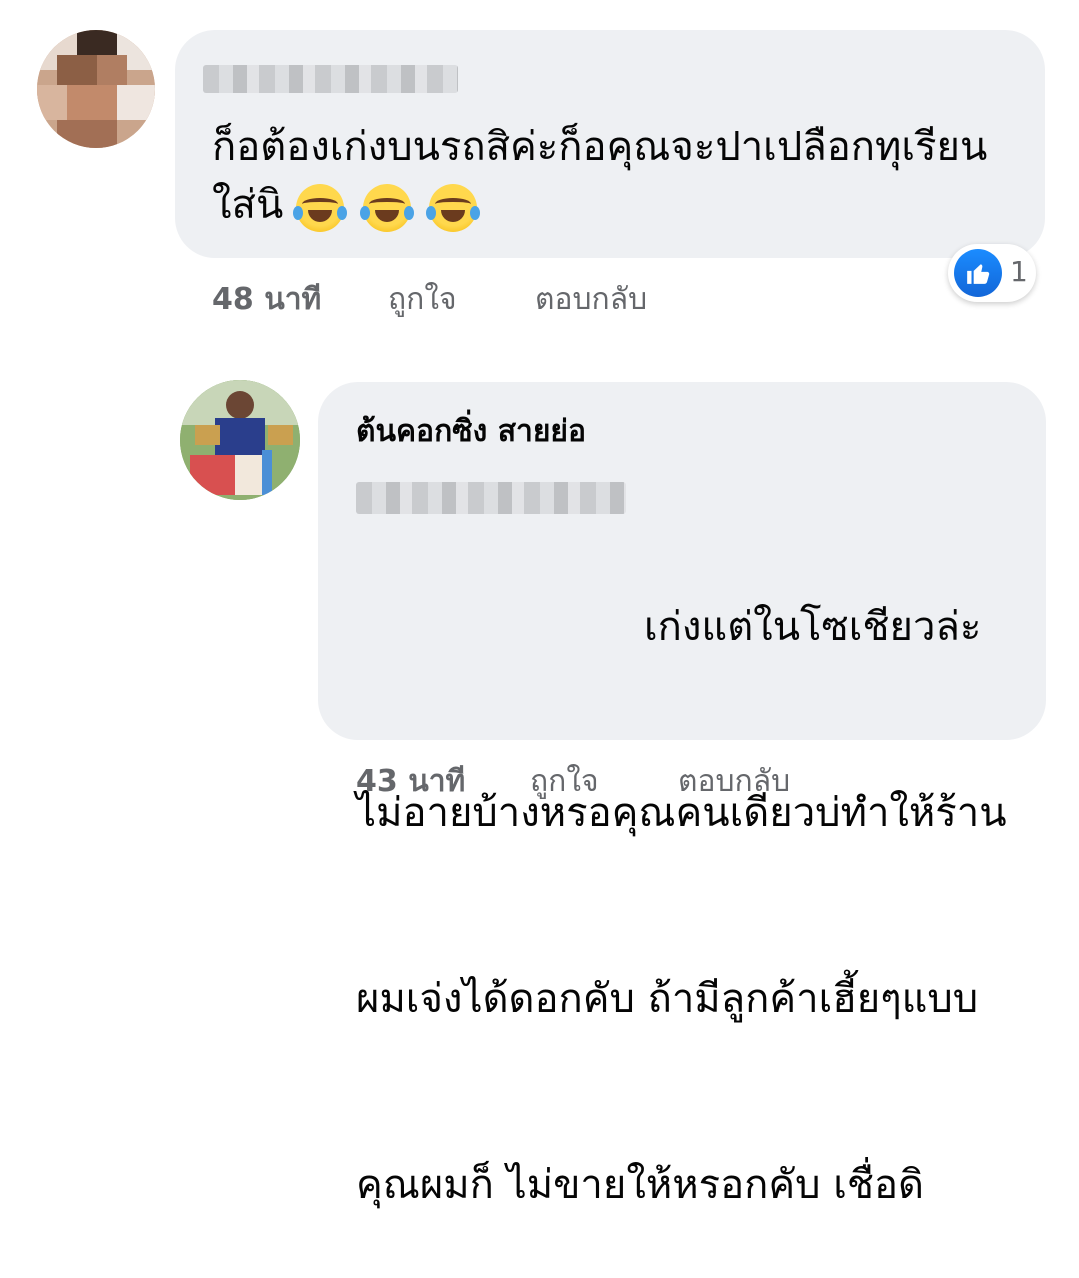 The image size is (1079, 1278). Describe the element at coordinates (978, 273) in the screenshot. I see `thumbs-up-icon` at that location.